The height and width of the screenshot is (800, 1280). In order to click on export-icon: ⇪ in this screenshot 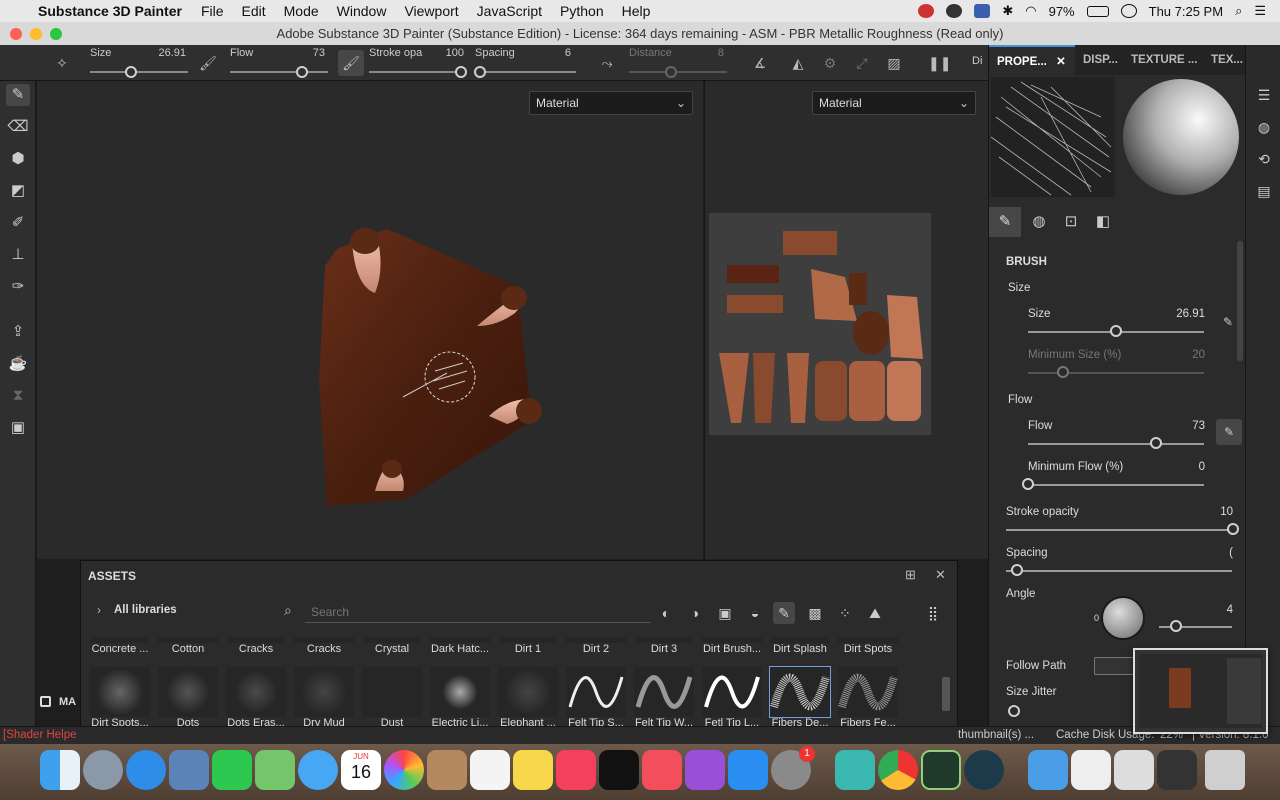, I will do `click(18, 332)`.